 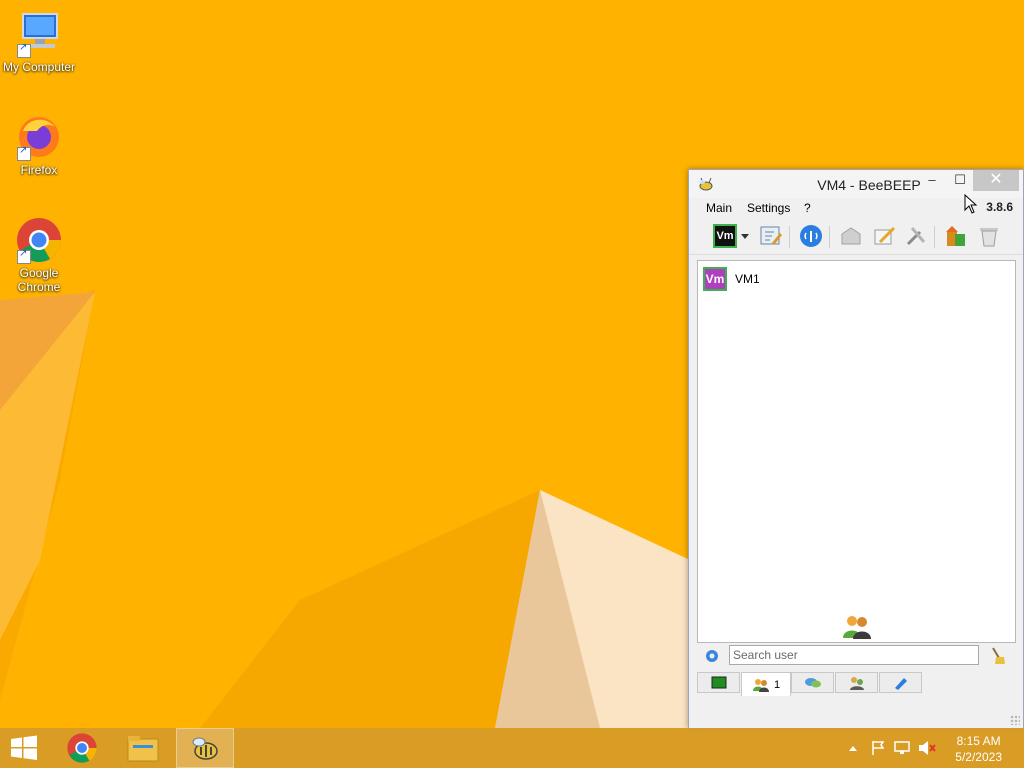 I want to click on chat-board-icon, so click(x=718, y=682).